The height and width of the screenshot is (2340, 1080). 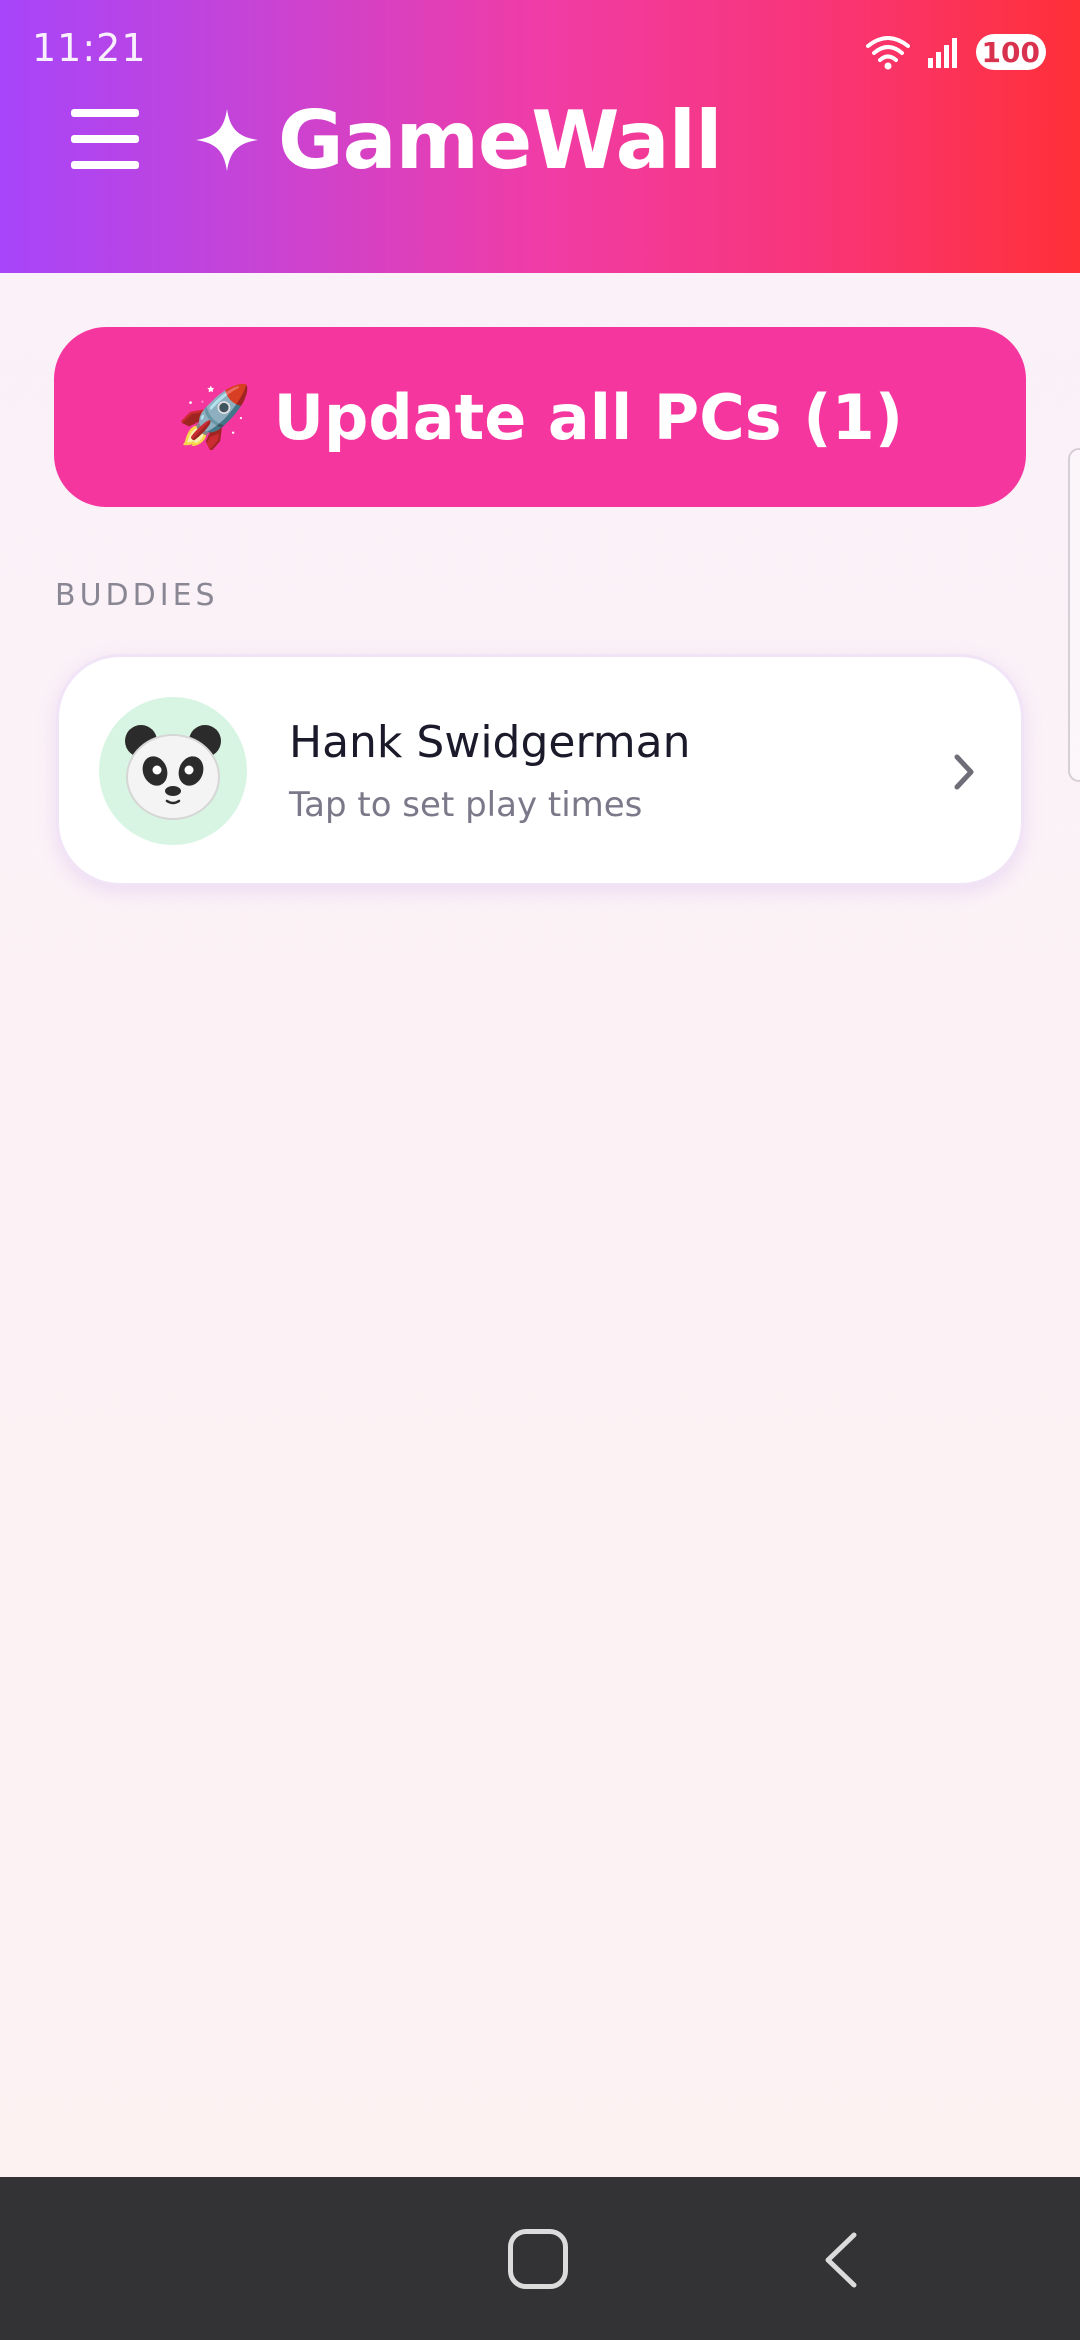 What do you see at coordinates (500, 140) in the screenshot?
I see `app-title: GameWall` at bounding box center [500, 140].